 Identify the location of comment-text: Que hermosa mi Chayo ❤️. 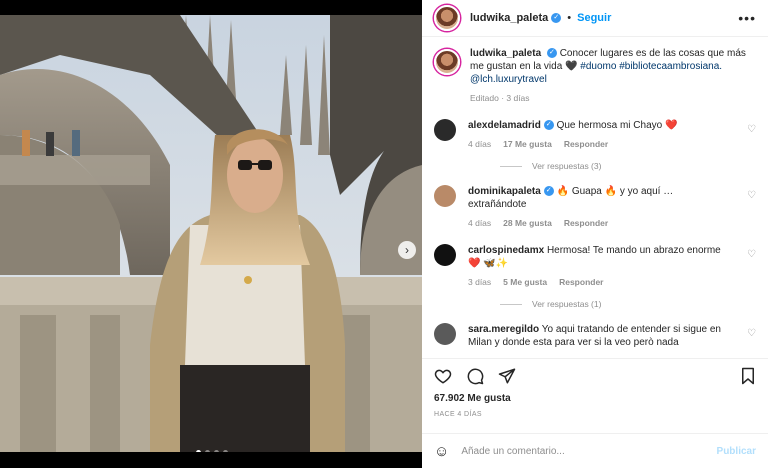
(617, 125).